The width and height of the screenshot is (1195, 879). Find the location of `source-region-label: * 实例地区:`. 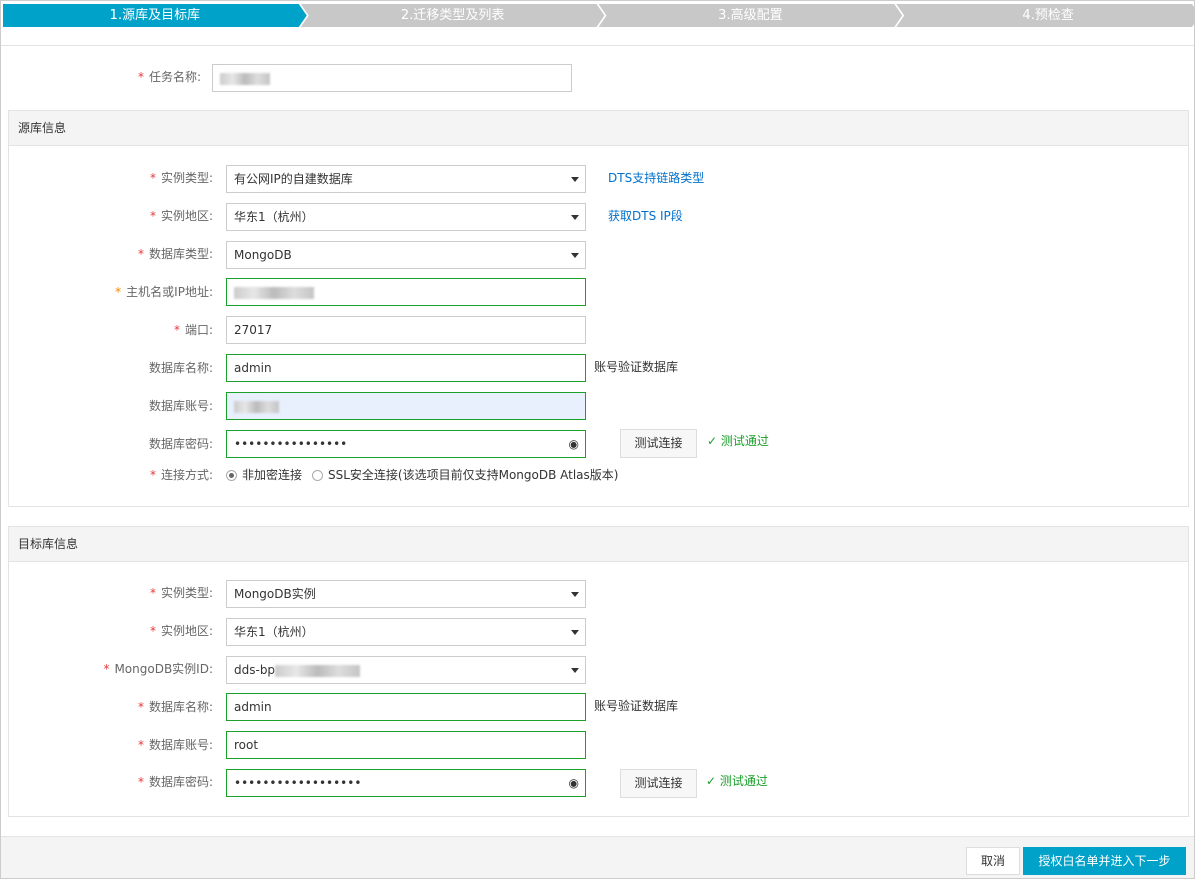

source-region-label: * 实例地区: is located at coordinates (113, 216).